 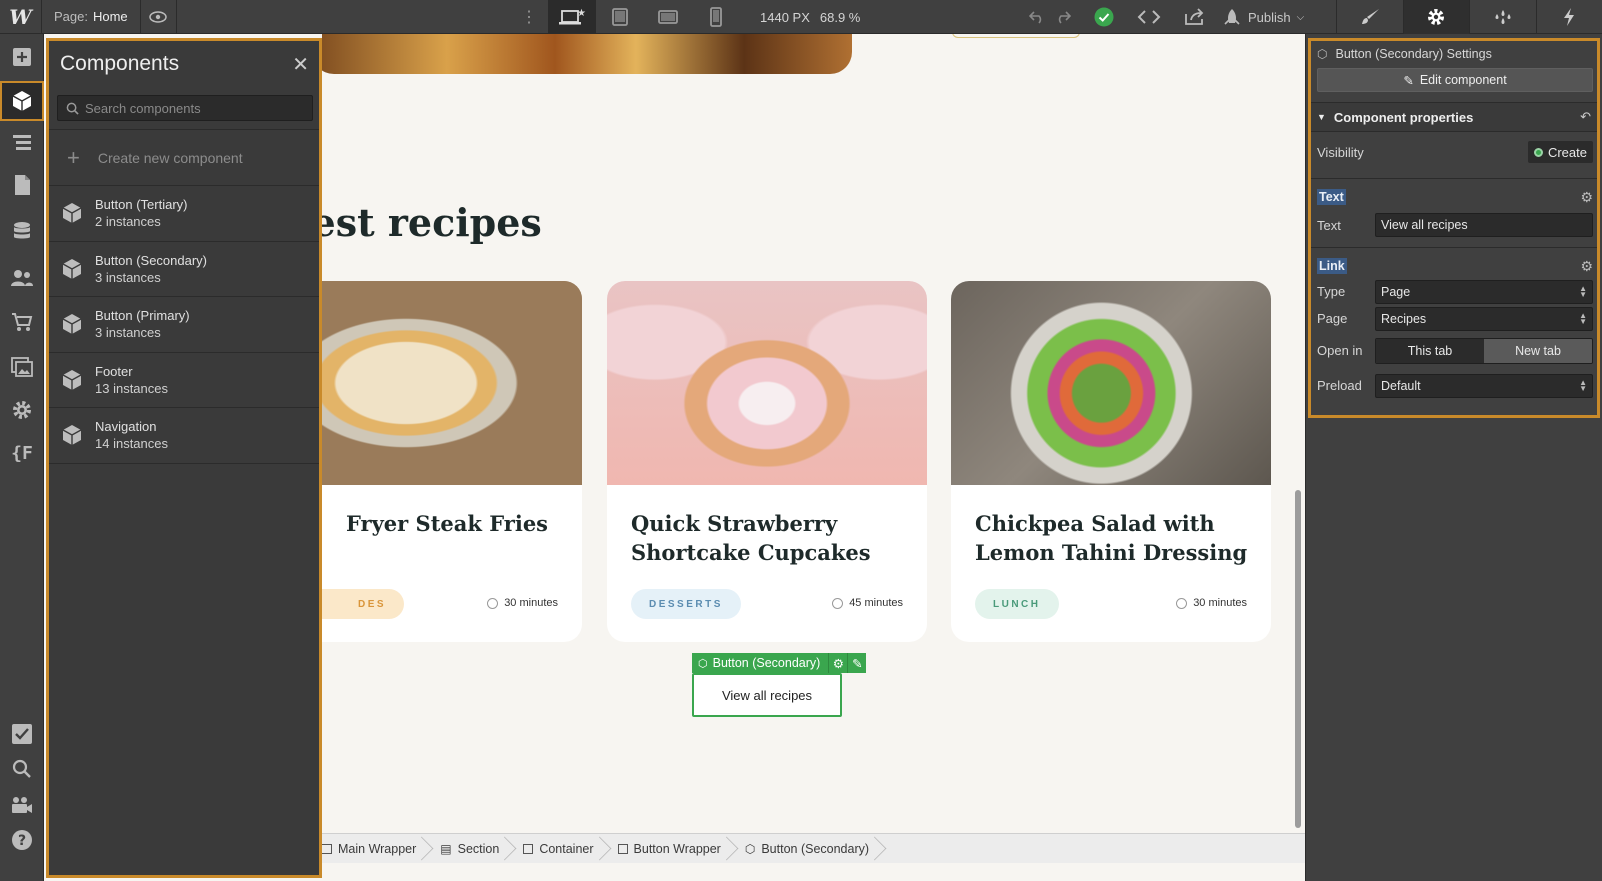 What do you see at coordinates (120, 63) in the screenshot?
I see `panel-title: Components` at bounding box center [120, 63].